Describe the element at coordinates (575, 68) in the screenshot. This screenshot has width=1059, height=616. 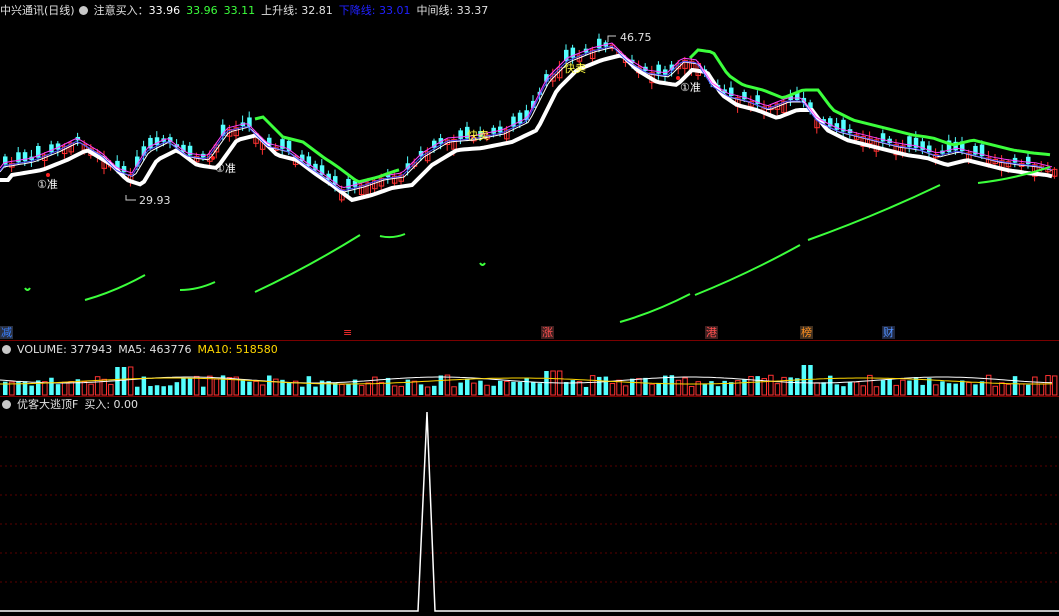
I see `signal-kuaimai-2: 快卖` at that location.